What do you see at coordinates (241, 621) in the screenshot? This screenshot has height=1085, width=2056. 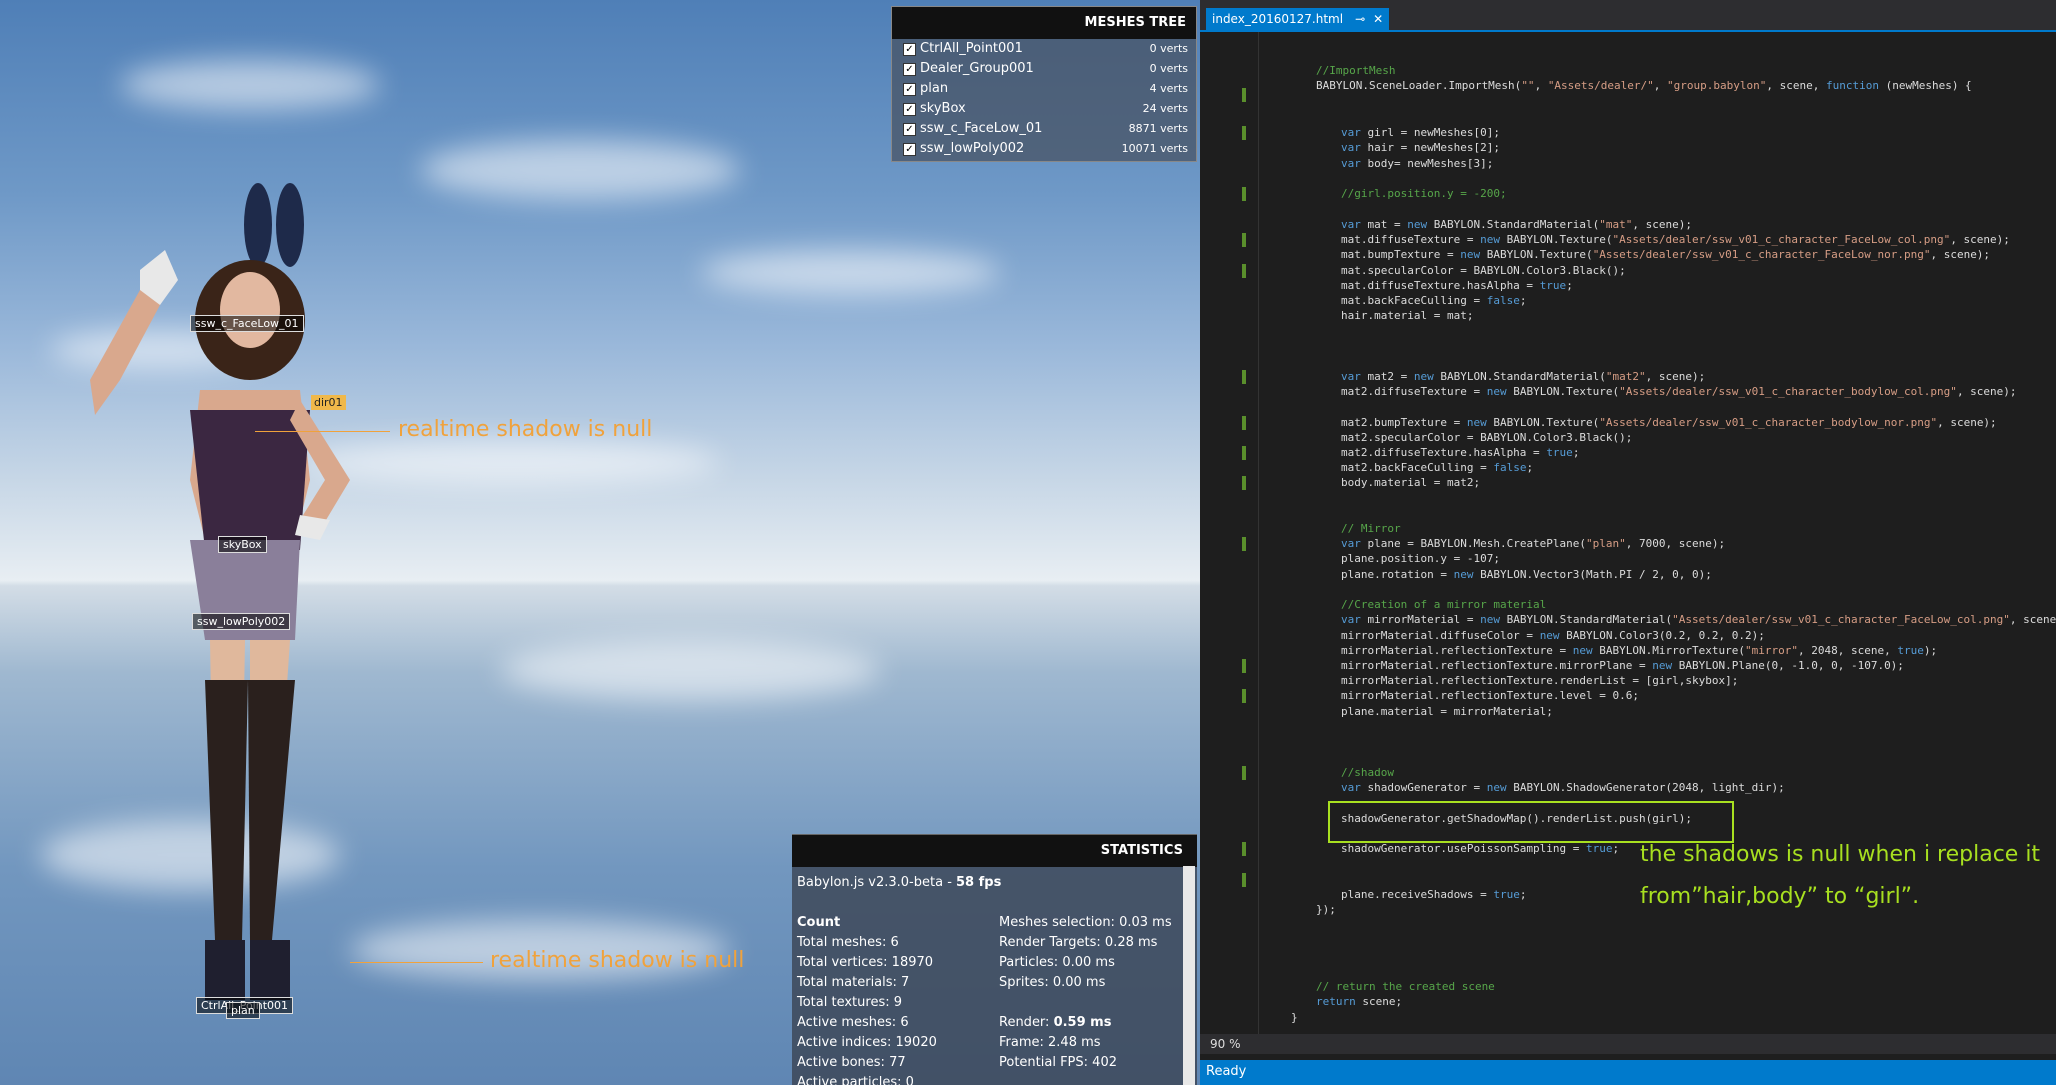 I see `mesh-label-body: ssw_lowPoly002` at bounding box center [241, 621].